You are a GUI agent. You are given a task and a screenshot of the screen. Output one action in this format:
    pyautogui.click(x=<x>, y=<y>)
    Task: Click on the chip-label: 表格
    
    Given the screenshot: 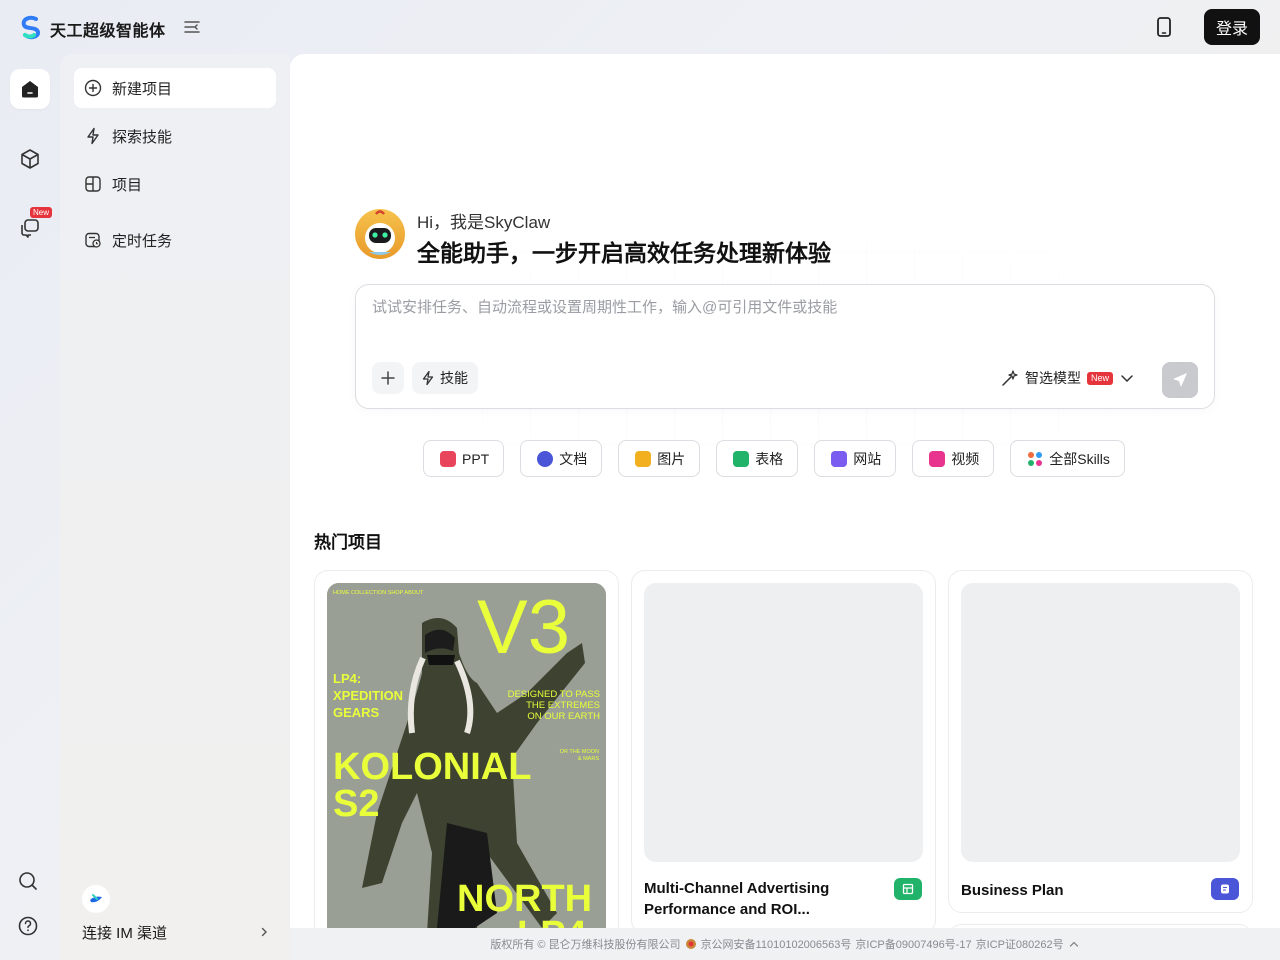 What is the action you would take?
    pyautogui.click(x=769, y=458)
    